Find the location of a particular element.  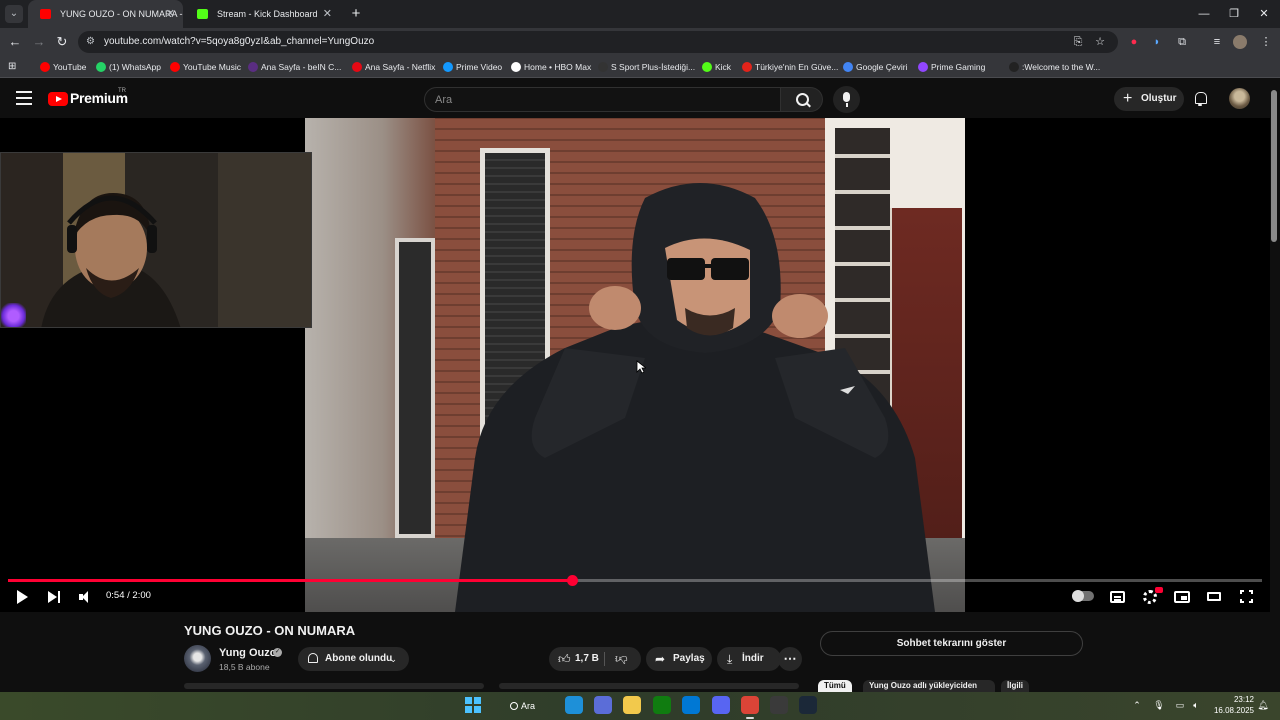

tab-search-icon: ⌄ is located at coordinates (14, 14).